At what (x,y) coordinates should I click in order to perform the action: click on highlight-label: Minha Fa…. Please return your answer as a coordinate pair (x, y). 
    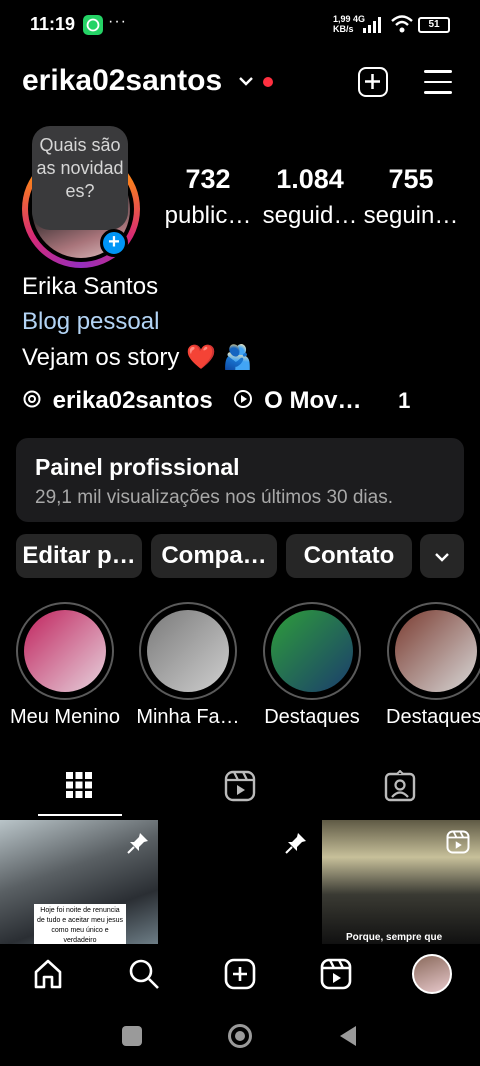
    Looking at the image, I should click on (188, 717).